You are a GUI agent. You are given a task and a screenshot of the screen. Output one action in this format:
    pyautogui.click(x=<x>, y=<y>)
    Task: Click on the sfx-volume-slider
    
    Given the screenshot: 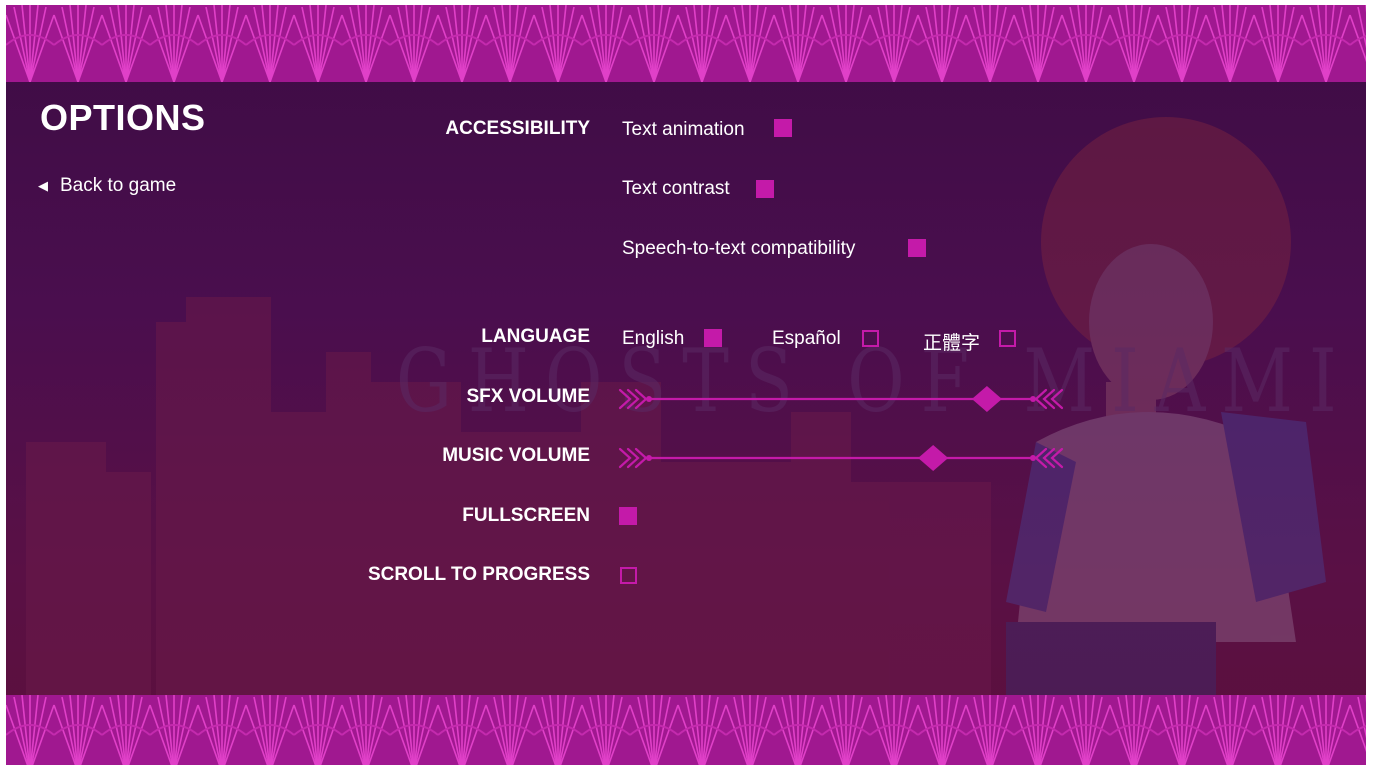 What is the action you would take?
    pyautogui.click(x=841, y=399)
    